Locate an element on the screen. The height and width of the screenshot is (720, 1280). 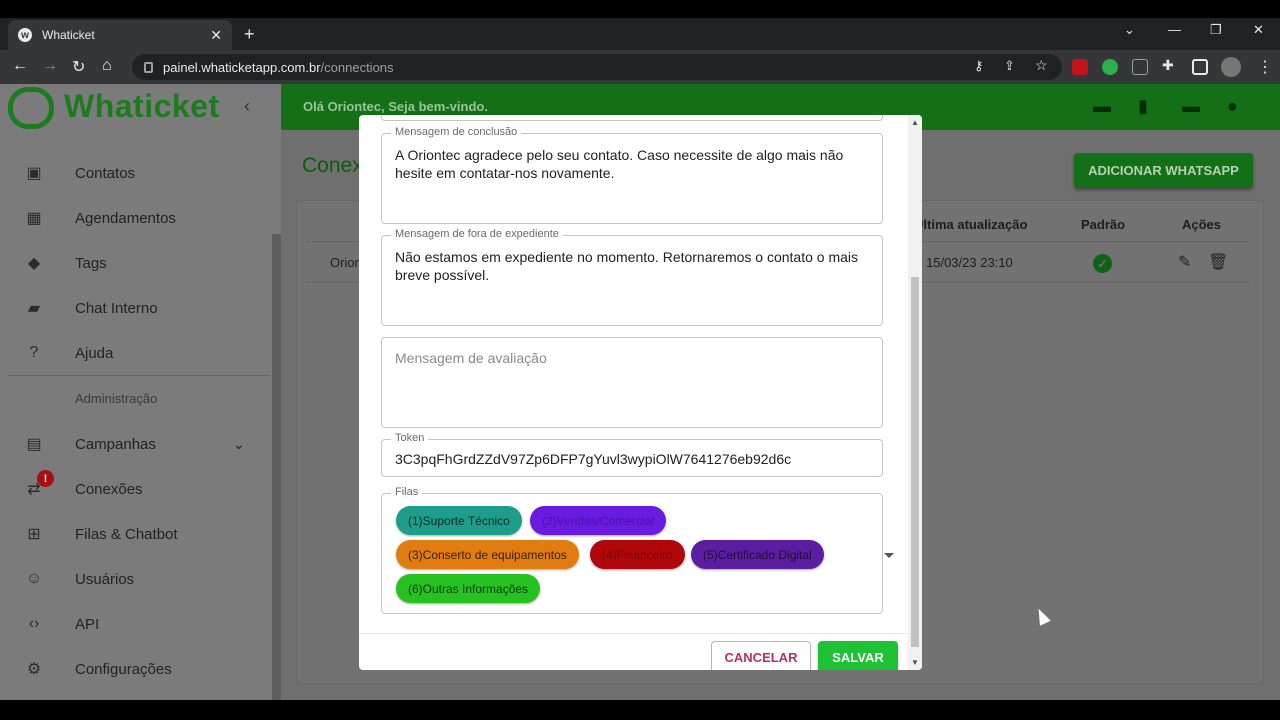
queue-chip: (5)Certificado Digital is located at coordinates (757, 554).